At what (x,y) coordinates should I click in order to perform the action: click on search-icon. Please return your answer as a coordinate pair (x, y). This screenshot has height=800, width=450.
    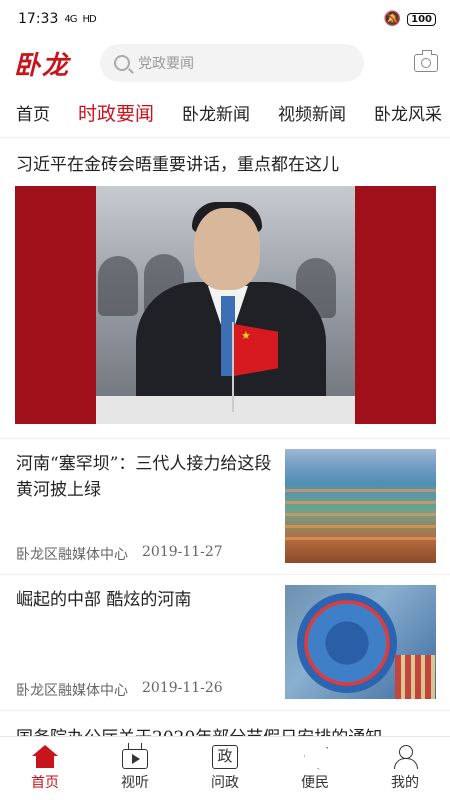
    Looking at the image, I should click on (122, 63).